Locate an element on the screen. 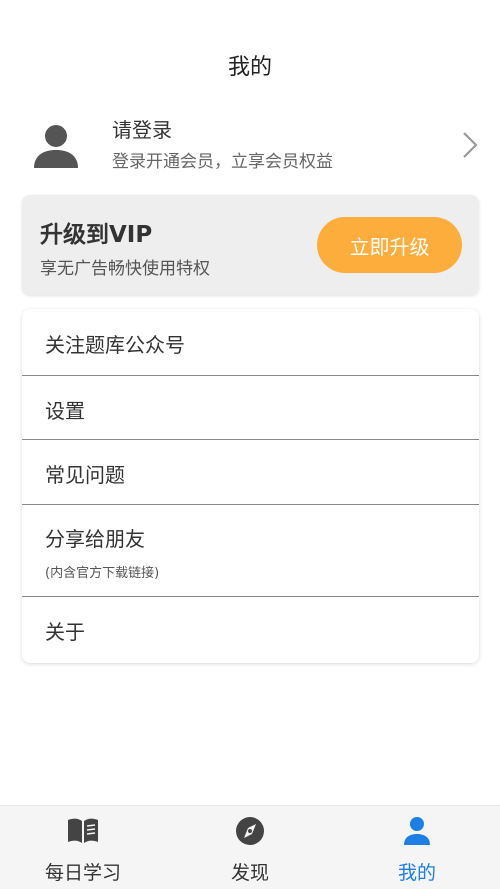 The height and width of the screenshot is (889, 500). tab-daily-study: 每日学习 is located at coordinates (83, 847).